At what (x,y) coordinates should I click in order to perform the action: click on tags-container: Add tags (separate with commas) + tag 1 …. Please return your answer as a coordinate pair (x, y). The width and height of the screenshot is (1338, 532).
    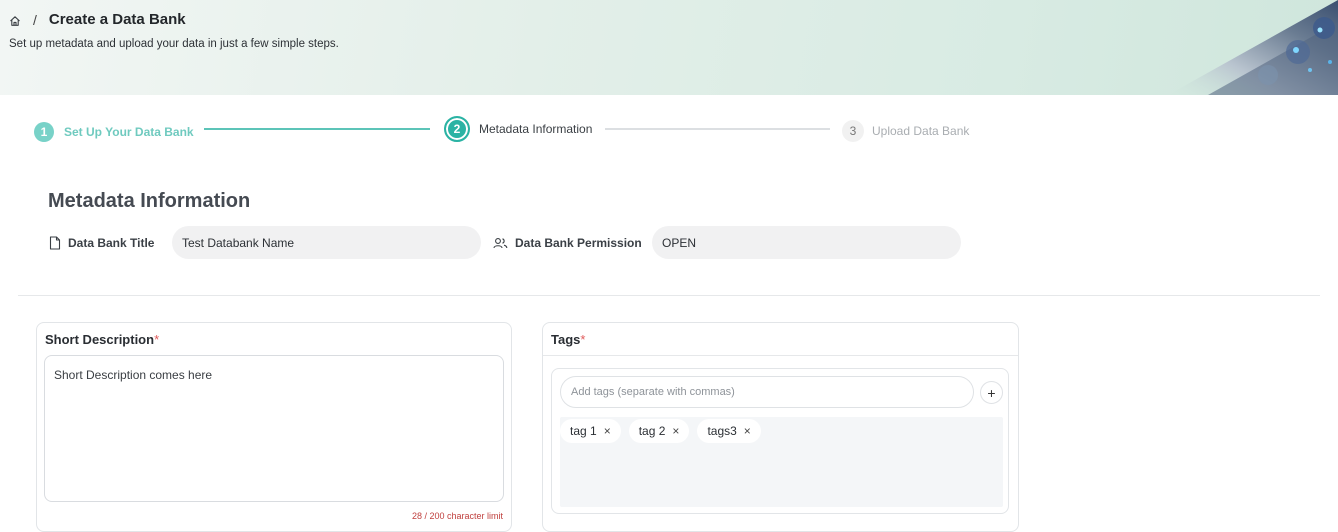
    Looking at the image, I should click on (780, 441).